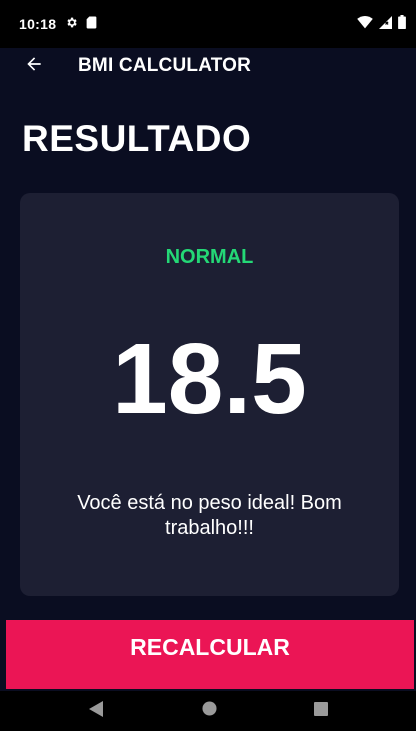 This screenshot has width=416, height=731. What do you see at coordinates (38, 24) in the screenshot?
I see `status-time: 10:18` at bounding box center [38, 24].